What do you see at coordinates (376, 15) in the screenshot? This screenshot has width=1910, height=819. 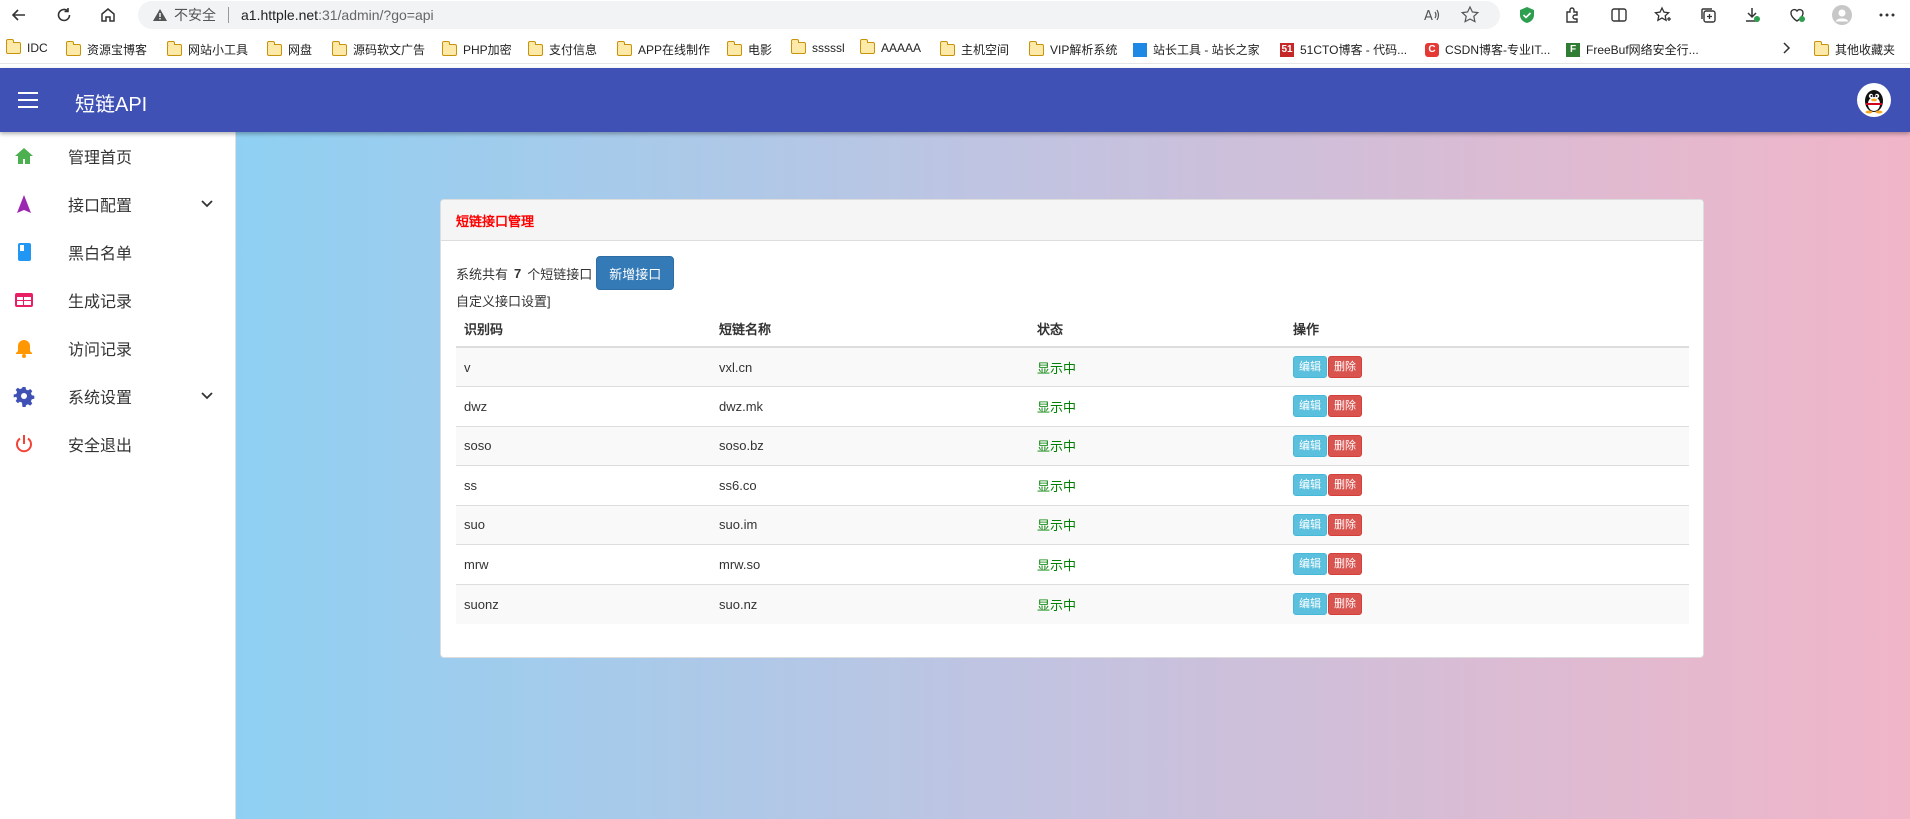 I see `url-path: :31/admin/?go=api` at bounding box center [376, 15].